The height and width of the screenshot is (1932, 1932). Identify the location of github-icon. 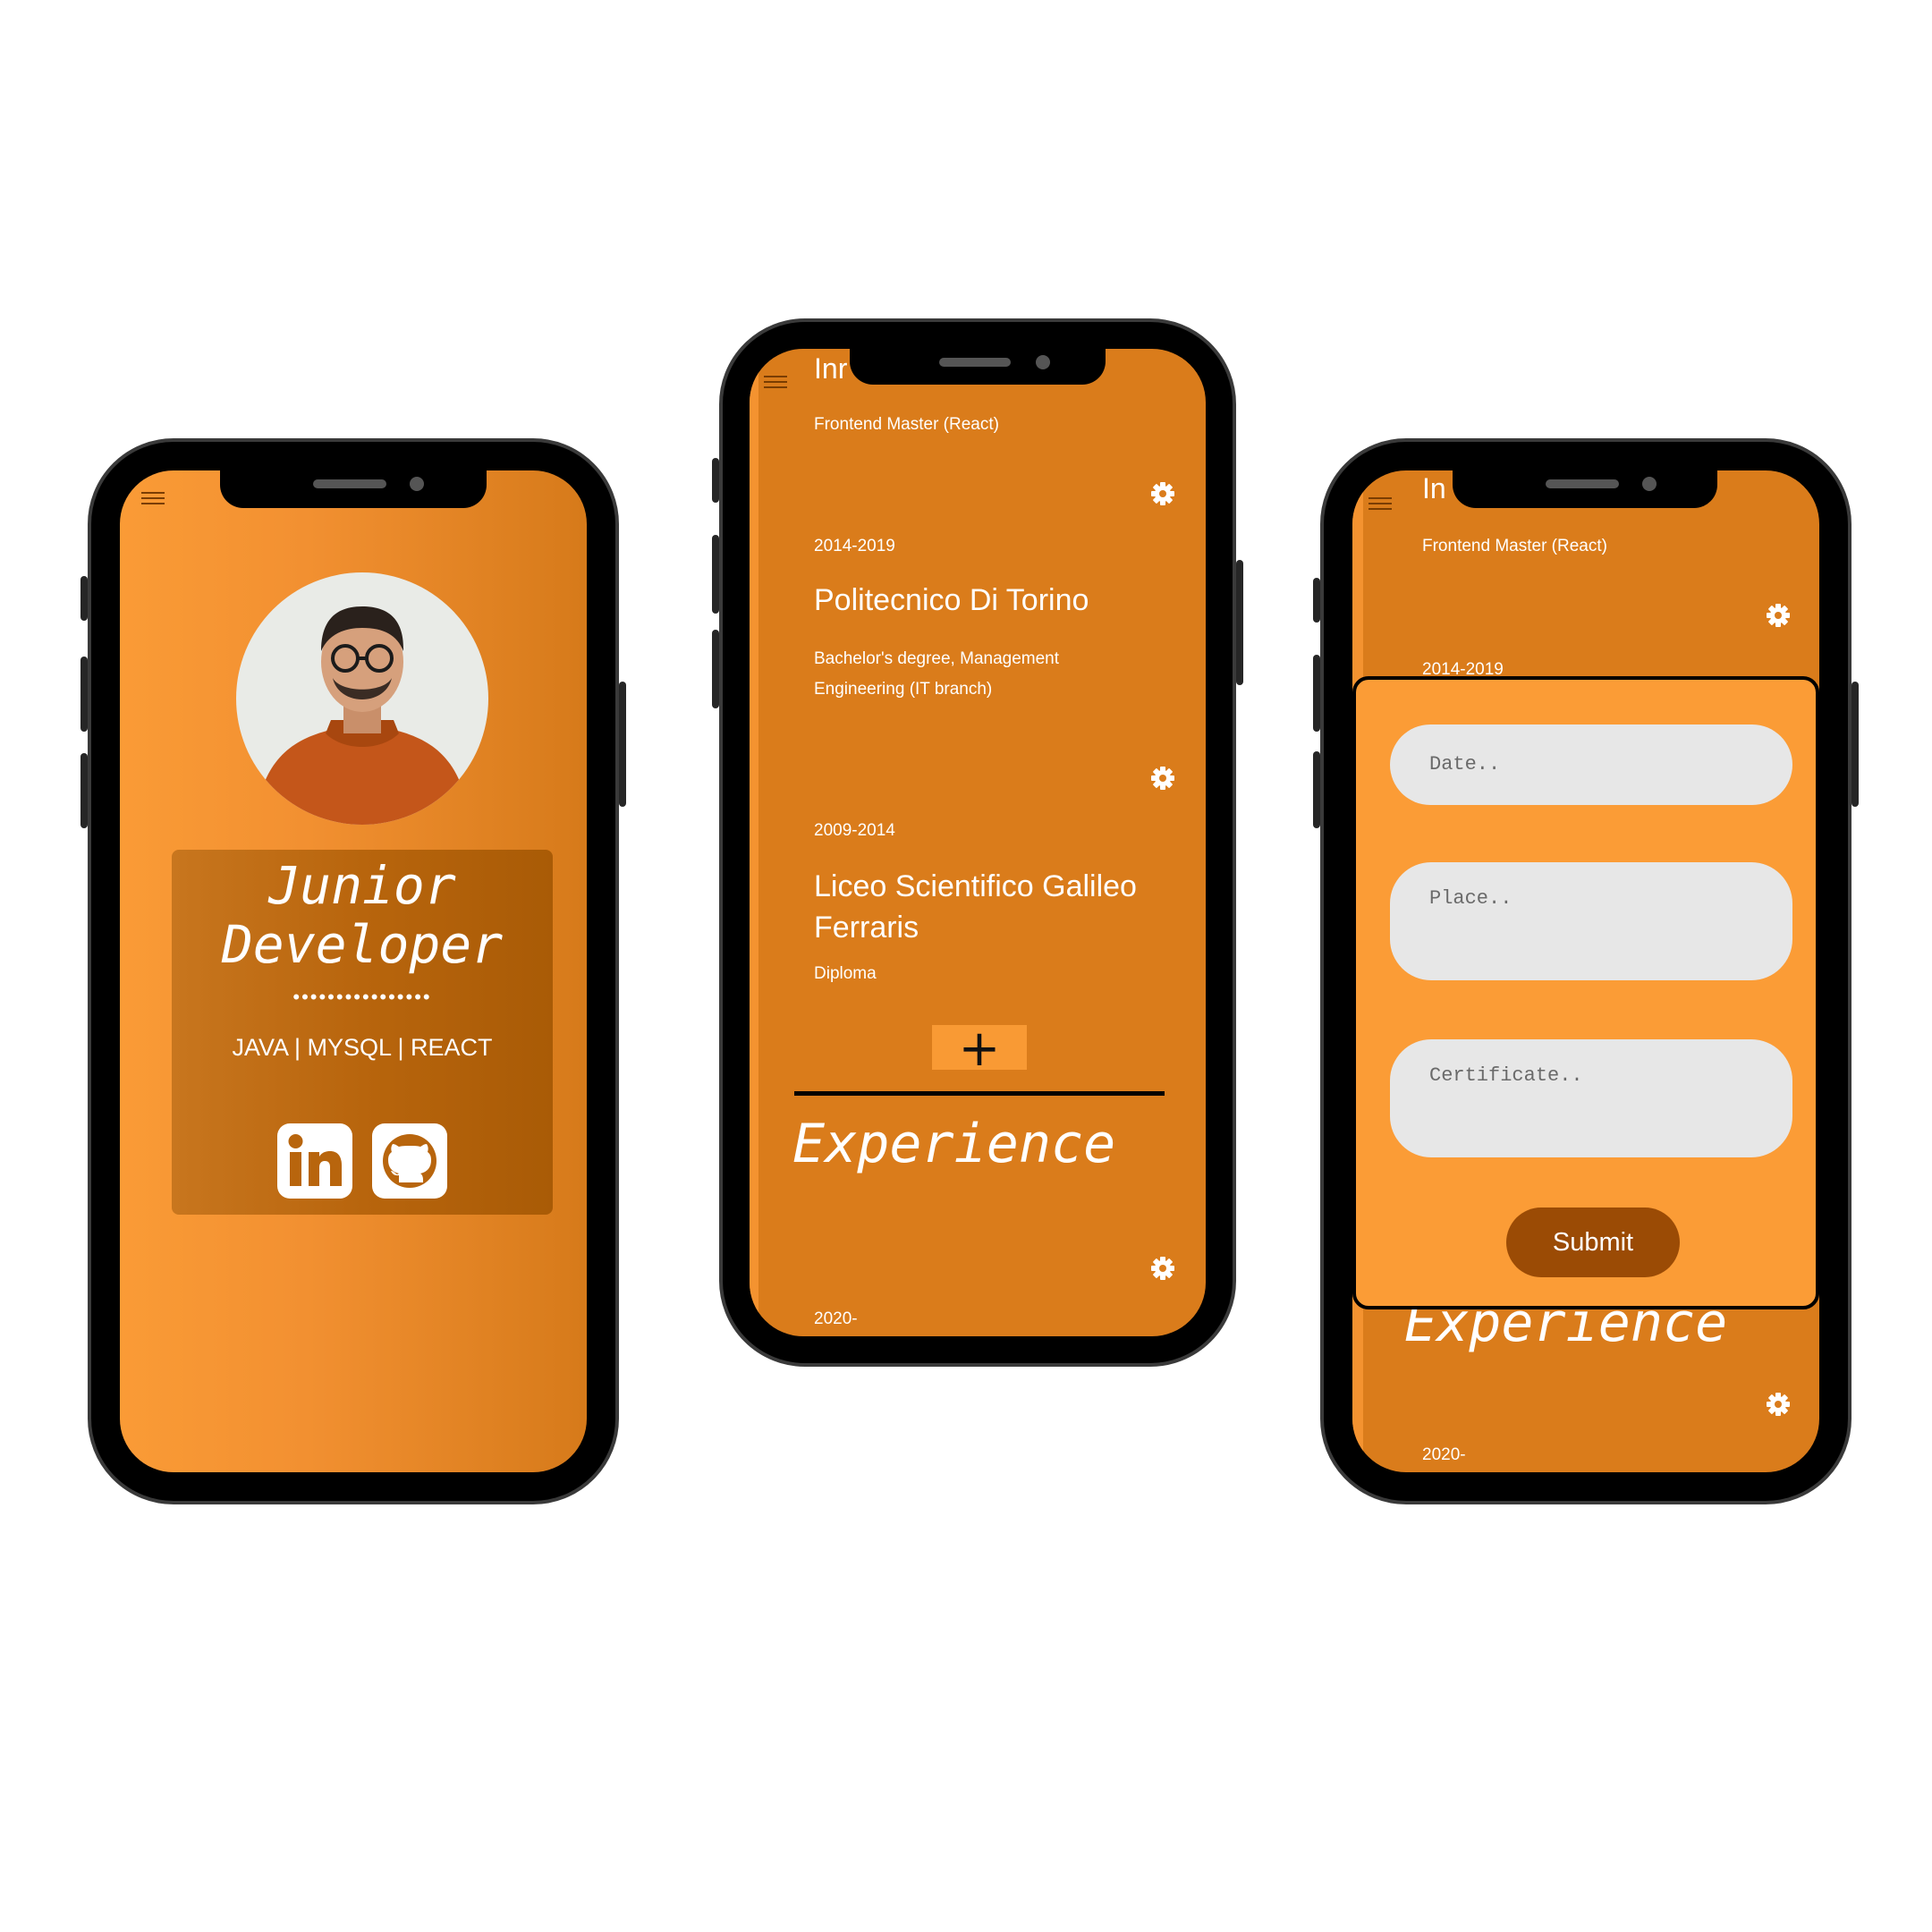
(409, 1161).